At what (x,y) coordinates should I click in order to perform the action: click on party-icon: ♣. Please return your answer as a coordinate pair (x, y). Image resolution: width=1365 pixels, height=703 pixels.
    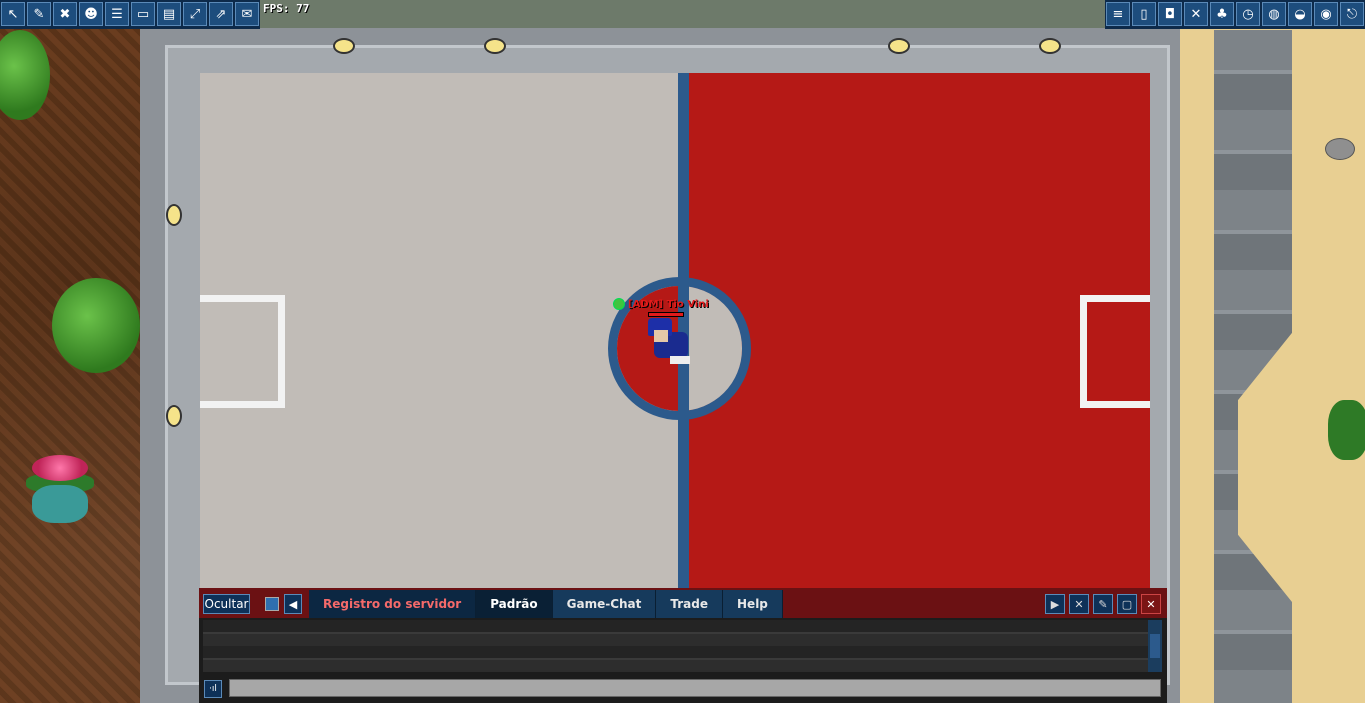
    Looking at the image, I should click on (1222, 14).